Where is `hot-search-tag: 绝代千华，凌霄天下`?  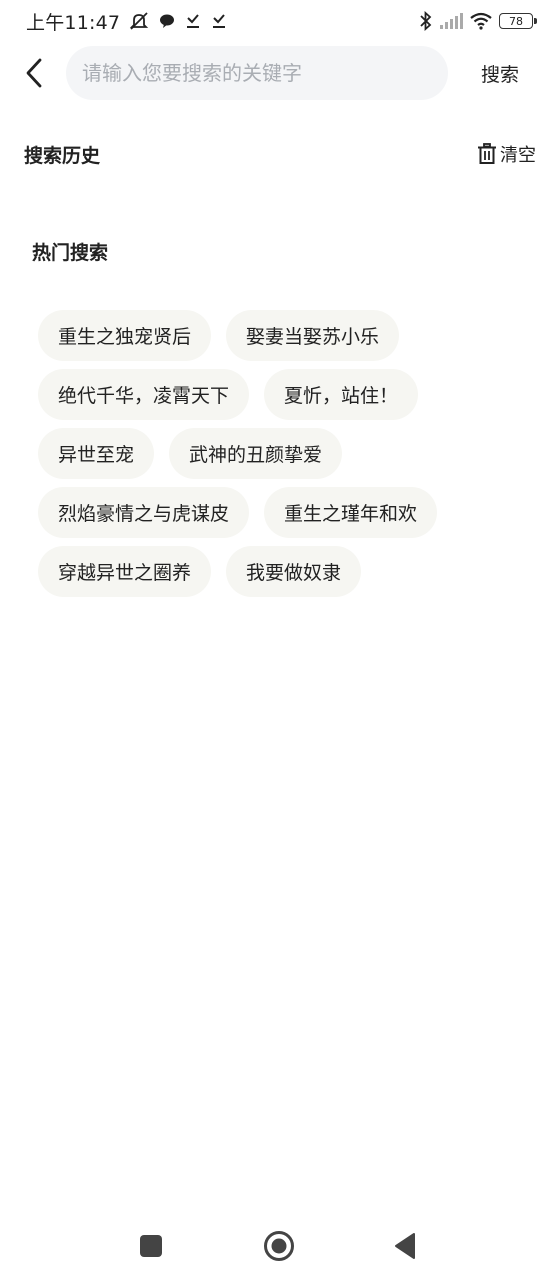 hot-search-tag: 绝代千华，凌霄天下 is located at coordinates (144, 394).